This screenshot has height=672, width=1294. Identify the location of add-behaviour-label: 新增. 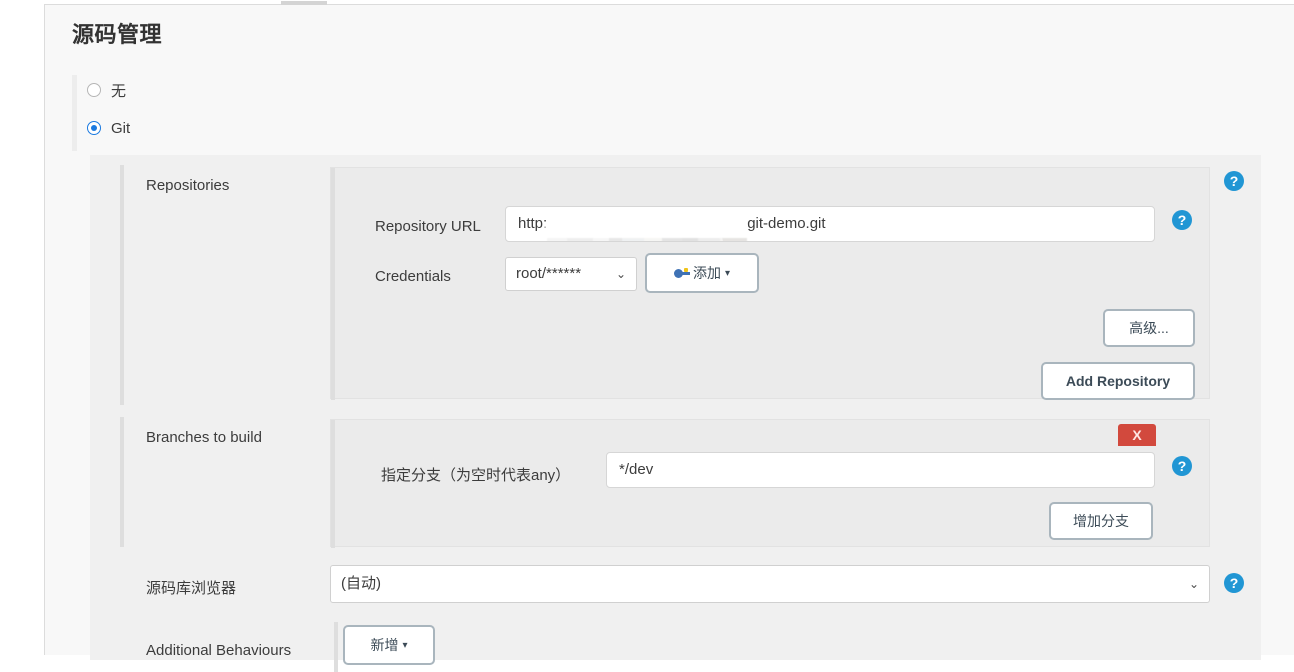
(384, 645).